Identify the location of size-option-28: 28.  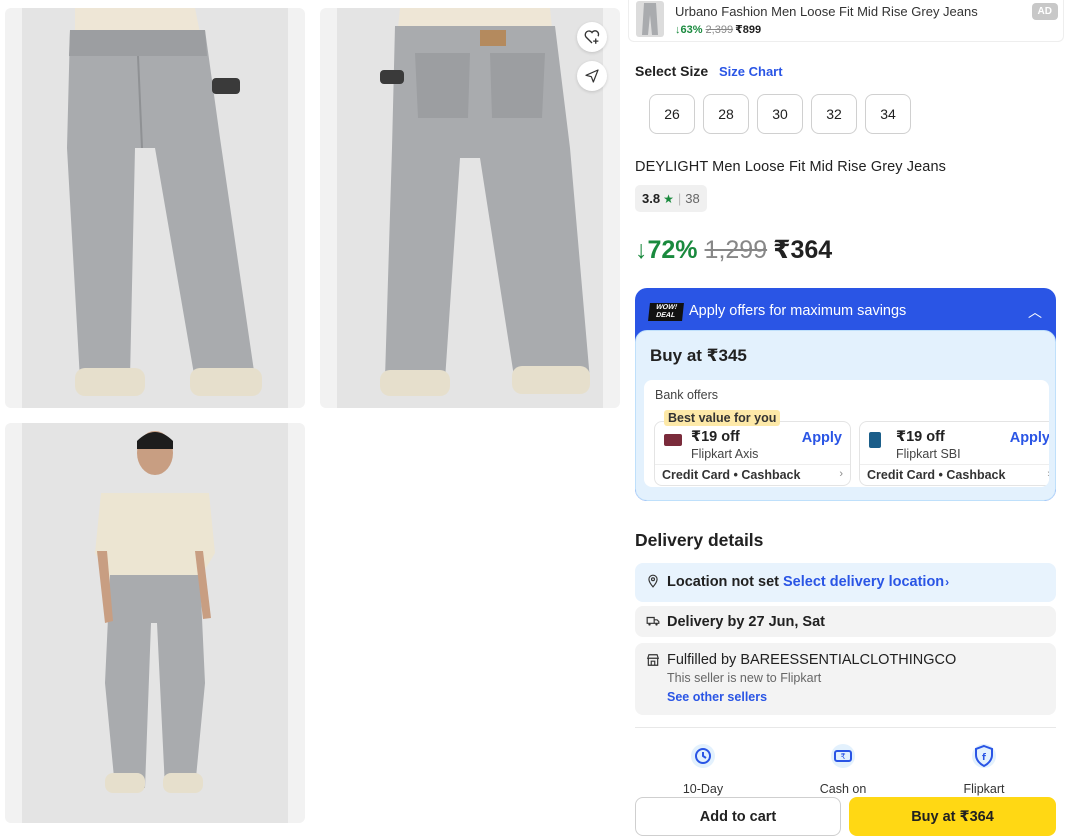
(726, 114).